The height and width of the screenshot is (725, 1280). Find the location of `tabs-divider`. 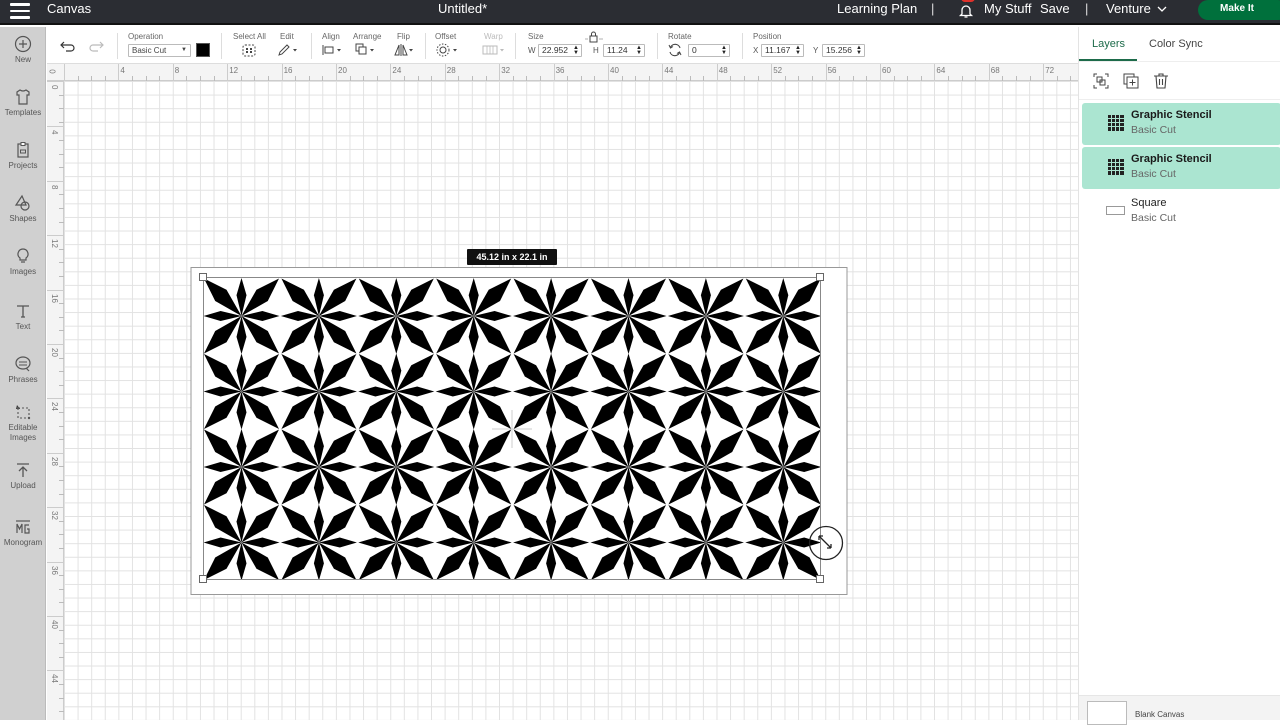

tabs-divider is located at coordinates (1179, 61).